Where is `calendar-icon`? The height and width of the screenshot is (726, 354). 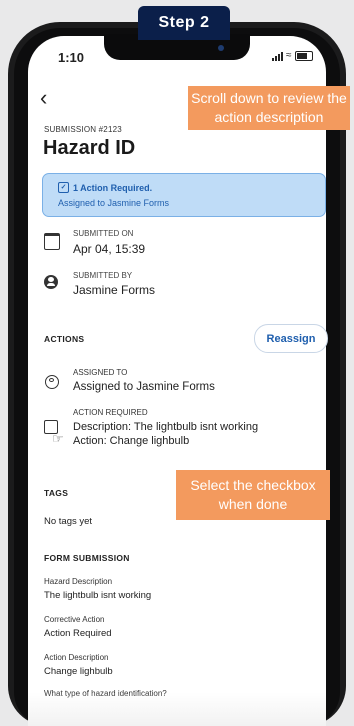 calendar-icon is located at coordinates (52, 241).